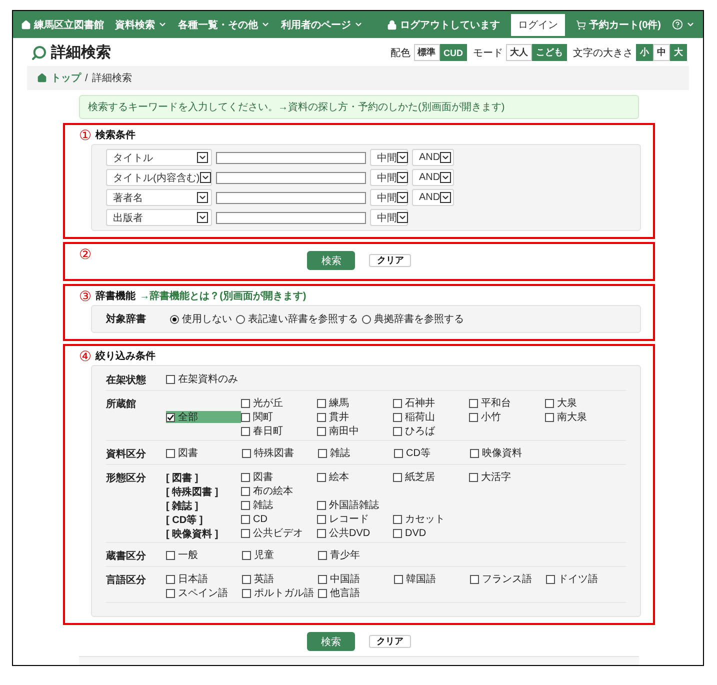  I want to click on checkbox-option: スペイン語, so click(204, 593).